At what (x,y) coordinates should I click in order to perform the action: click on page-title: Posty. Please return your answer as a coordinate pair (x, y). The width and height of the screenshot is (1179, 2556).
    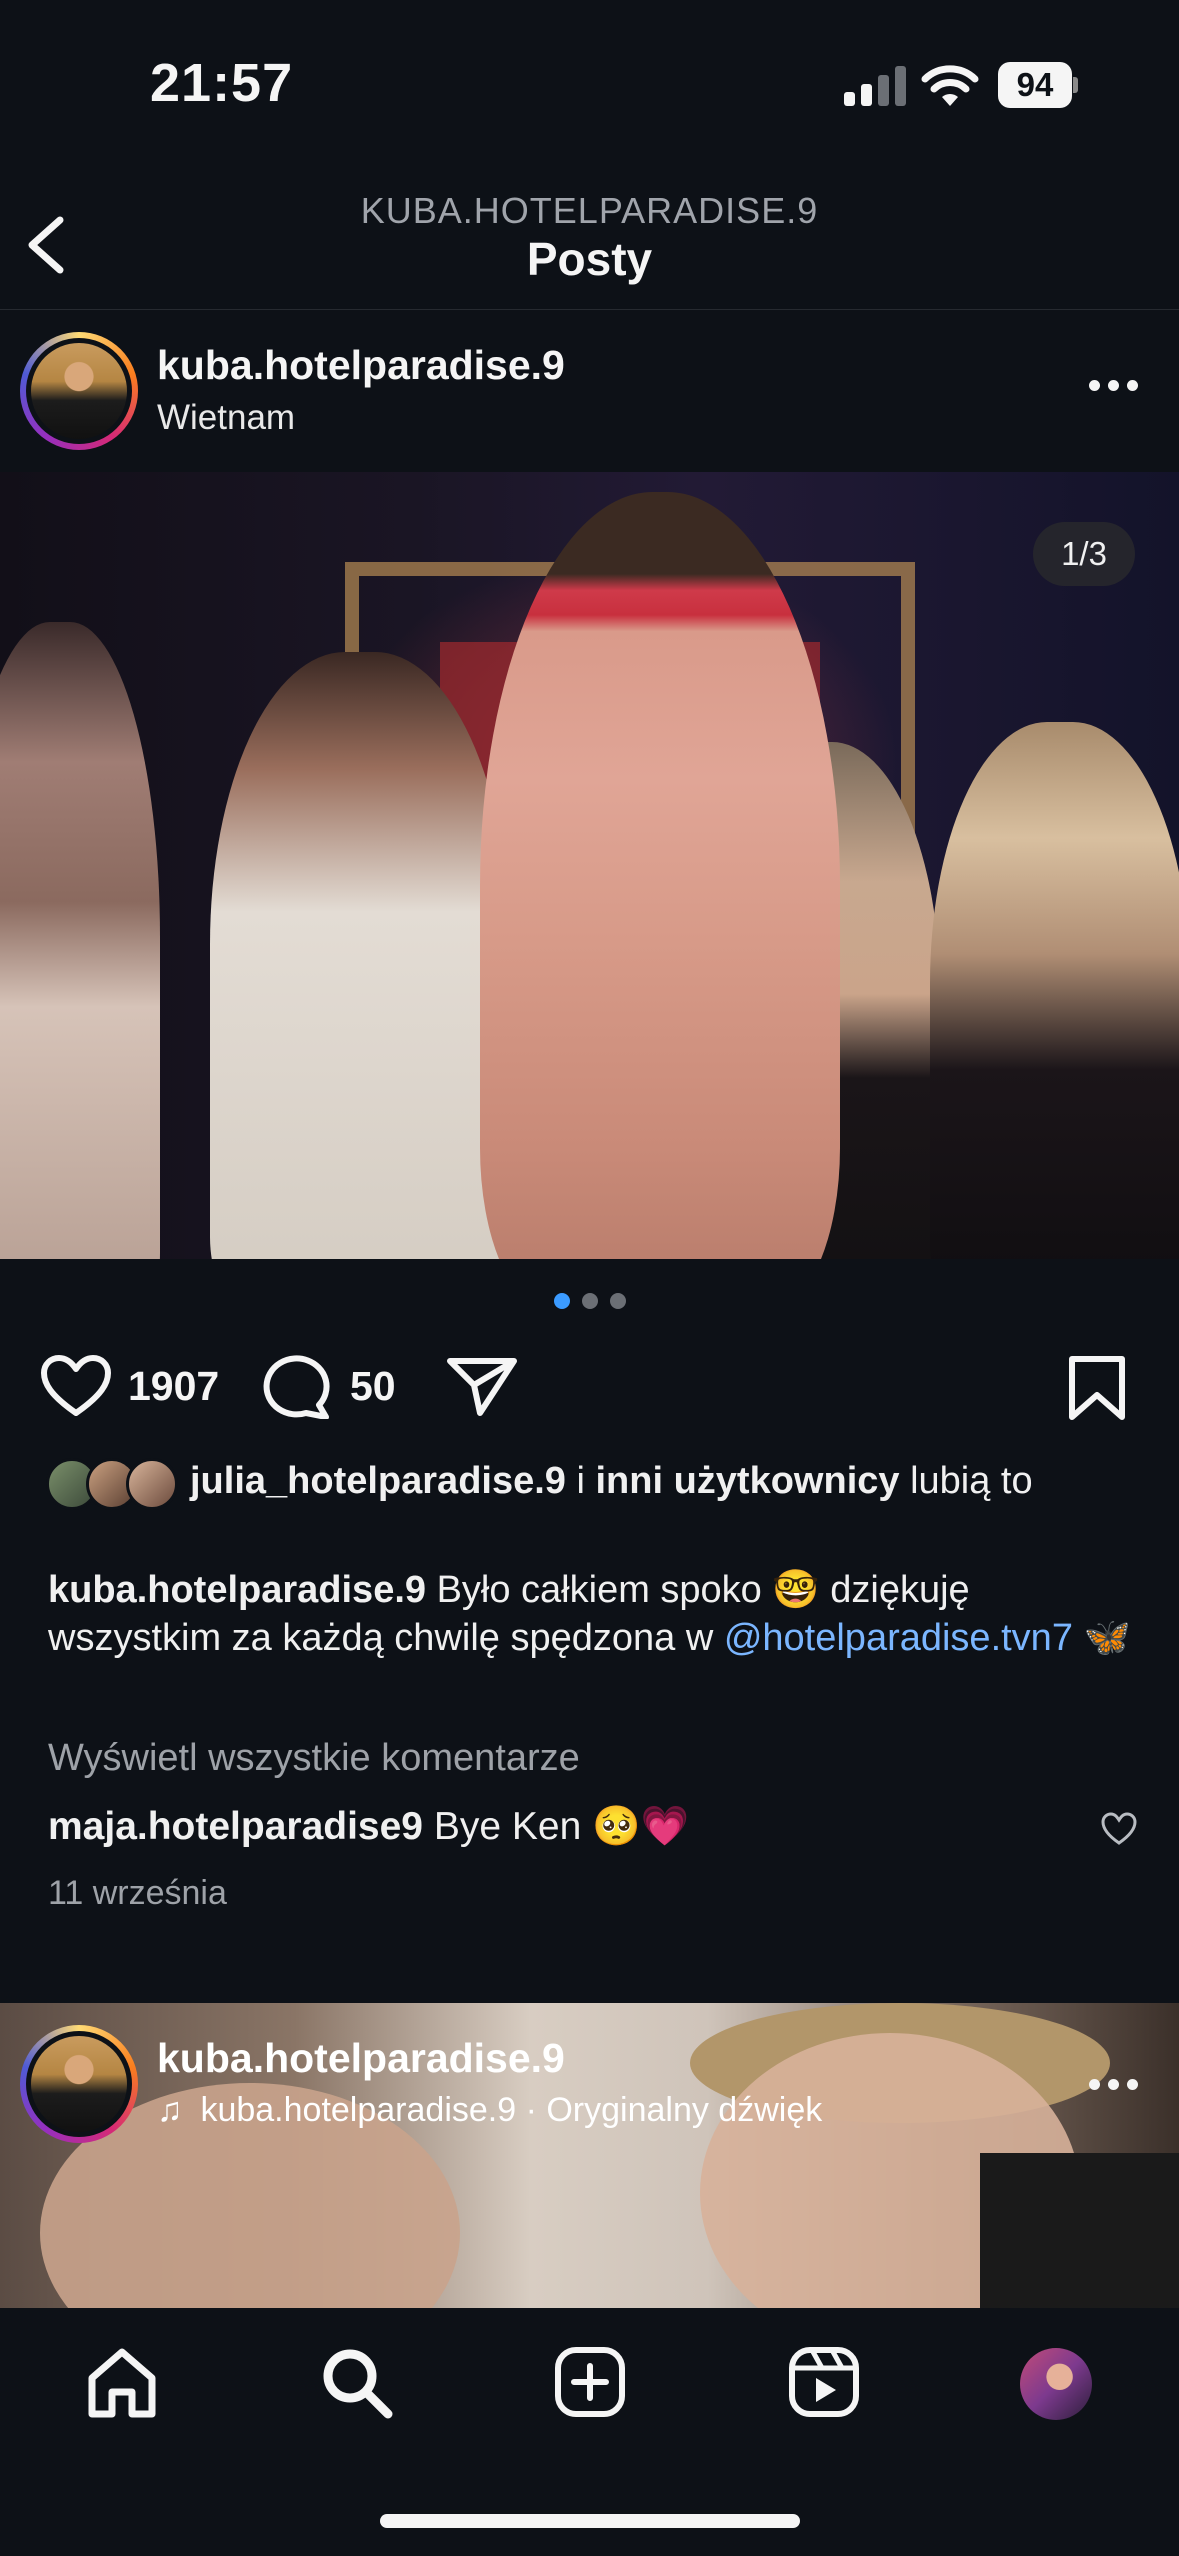
    Looking at the image, I should click on (589, 259).